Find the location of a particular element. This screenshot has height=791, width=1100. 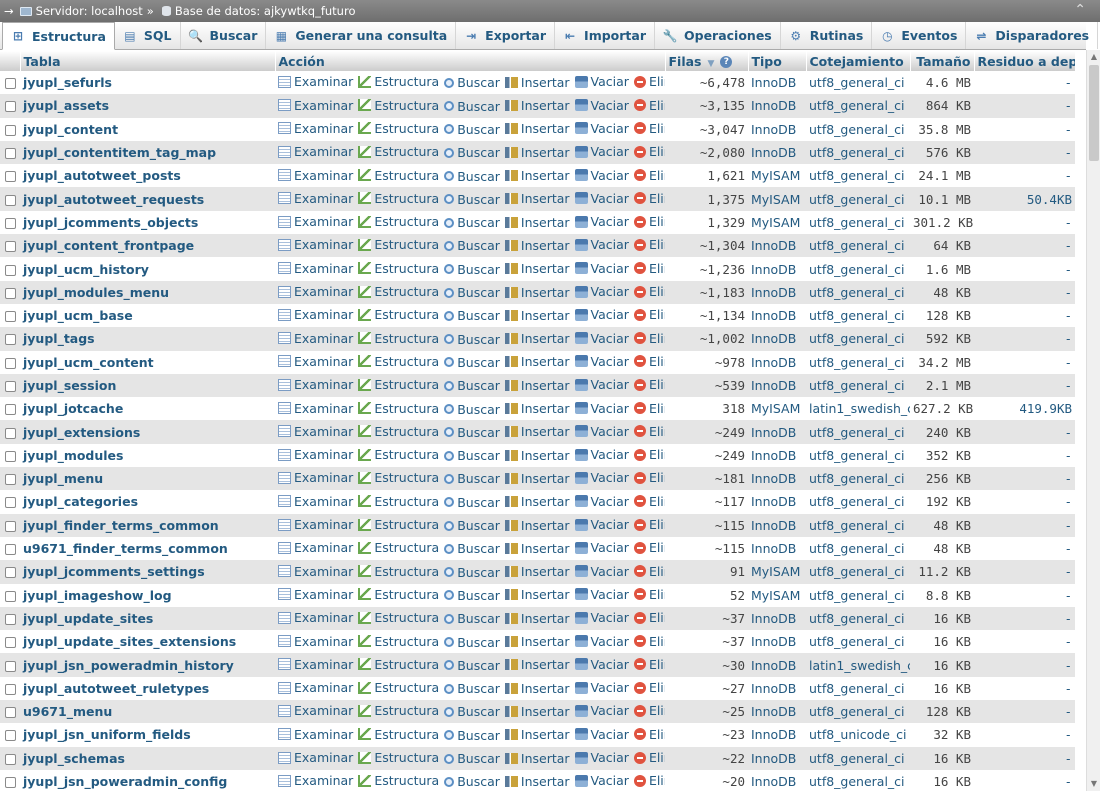

table-name-link: u9671_menu is located at coordinates (147, 712).